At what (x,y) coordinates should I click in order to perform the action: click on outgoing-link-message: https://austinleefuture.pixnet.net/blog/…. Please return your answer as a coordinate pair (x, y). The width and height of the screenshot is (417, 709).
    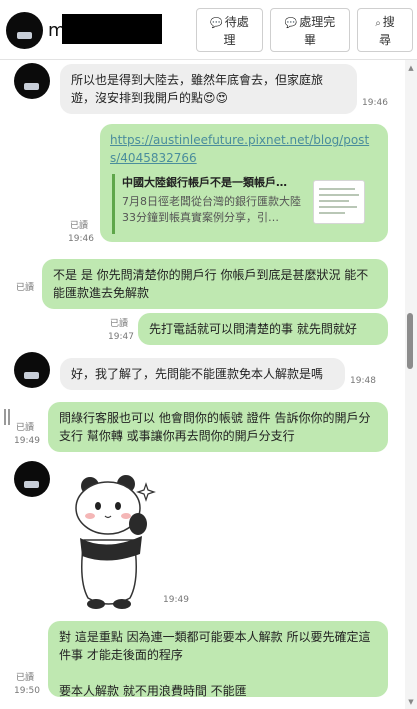
    Looking at the image, I should click on (244, 183).